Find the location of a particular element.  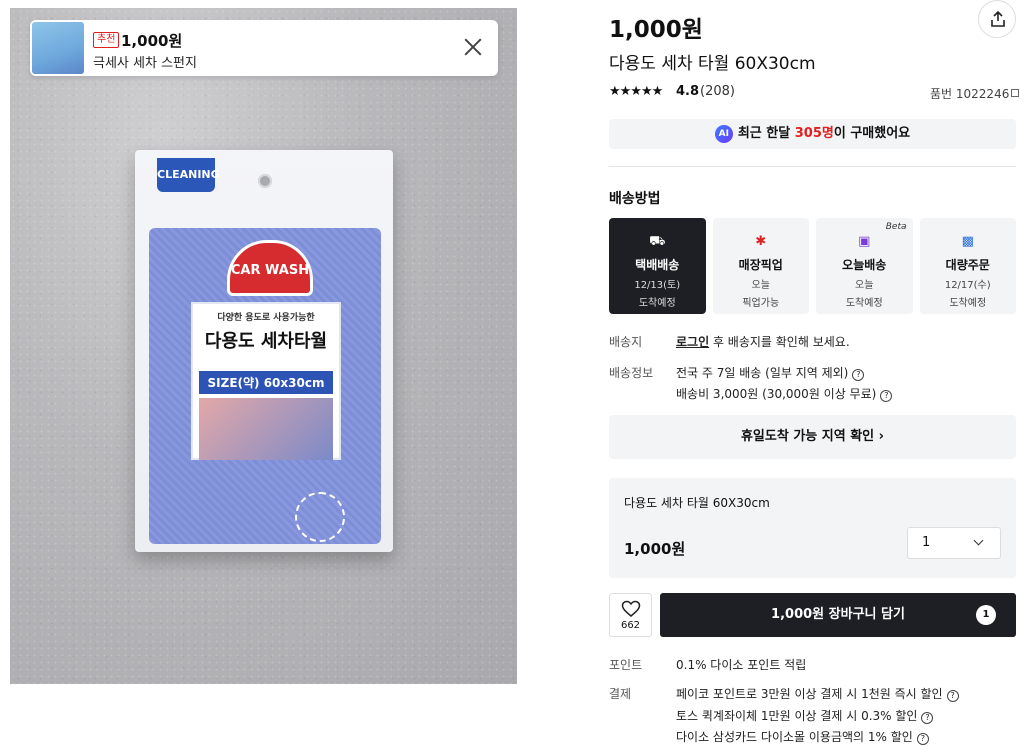

package-label: 다양한 용도로 사용가능한 다용도 세차타월 SIZE(약) 60x30cm is located at coordinates (266, 381).